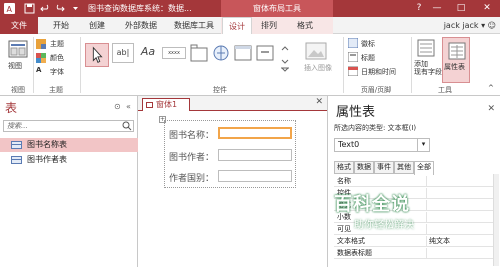 The width and height of the screenshot is (500, 267). I want to click on form-tab-label: 窗体1, so click(167, 104).